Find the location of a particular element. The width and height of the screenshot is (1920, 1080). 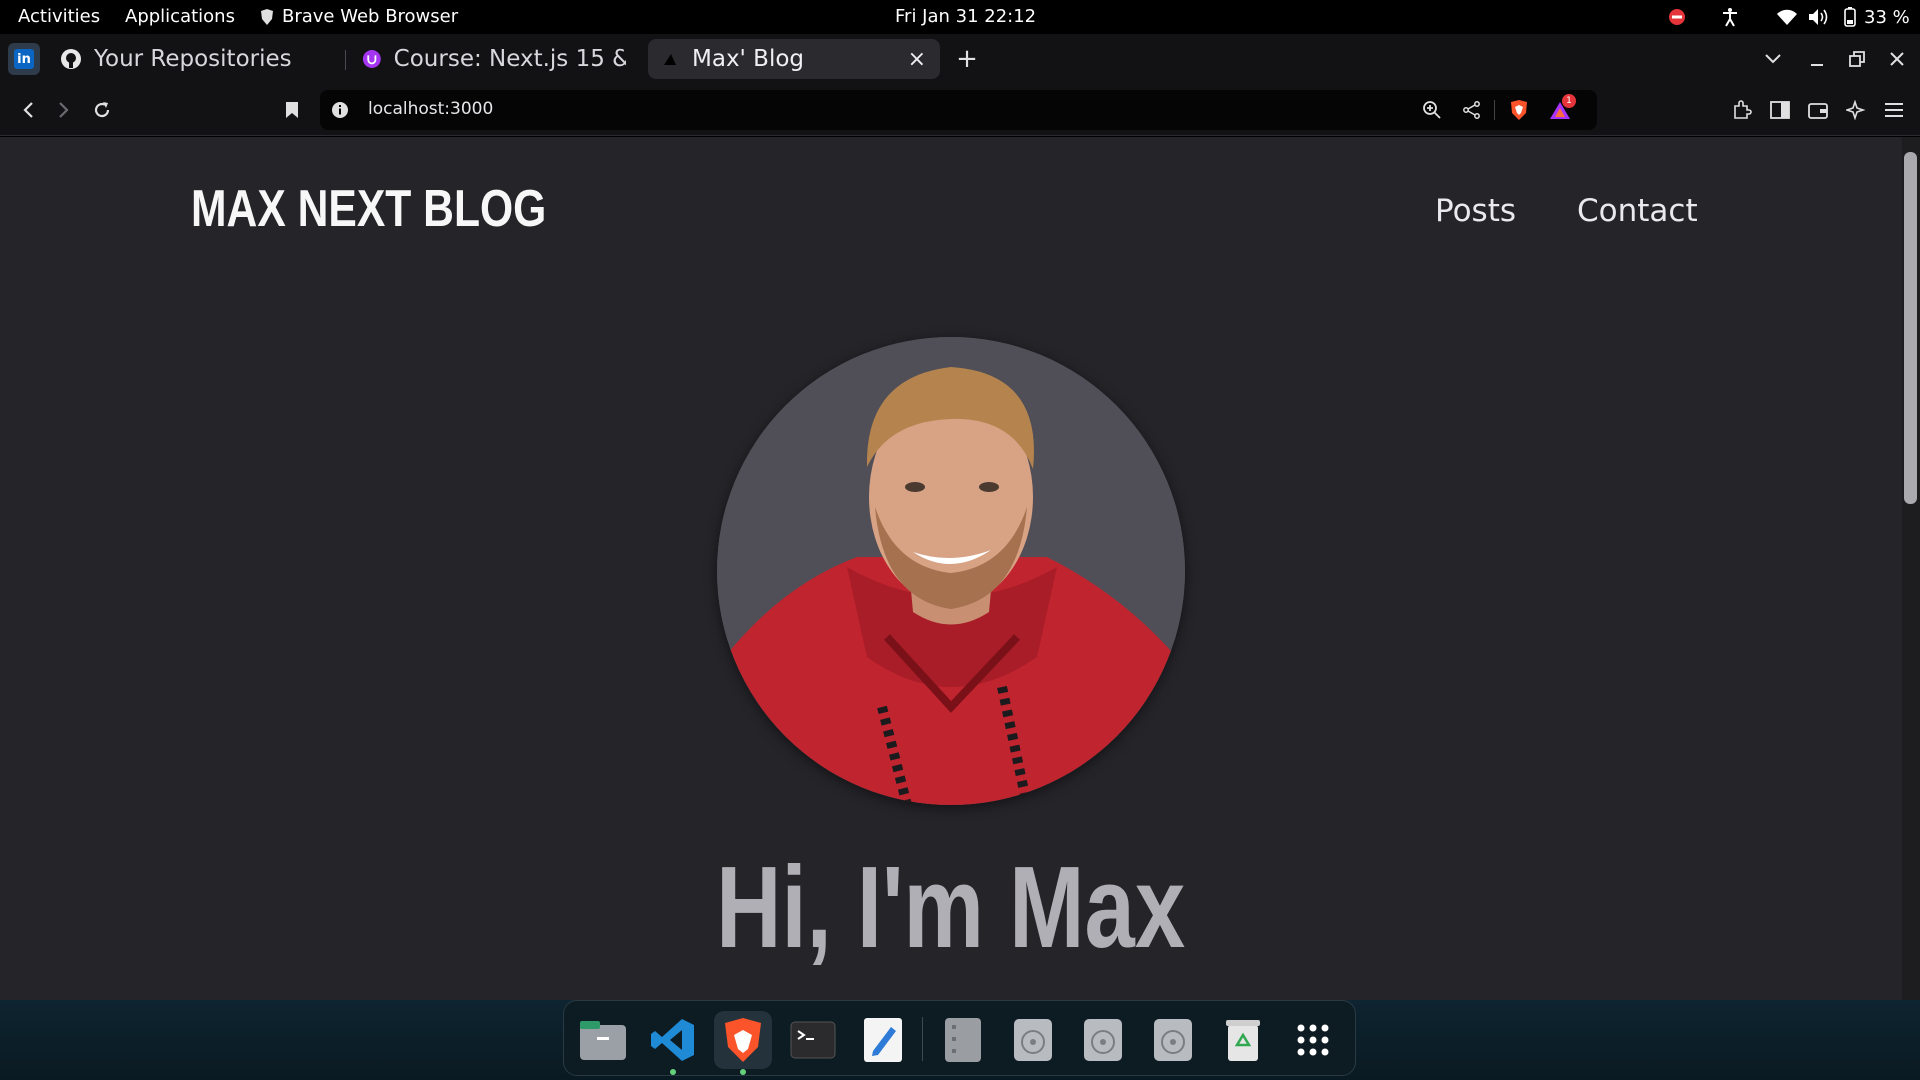

leo-ai-icon is located at coordinates (1856, 110).